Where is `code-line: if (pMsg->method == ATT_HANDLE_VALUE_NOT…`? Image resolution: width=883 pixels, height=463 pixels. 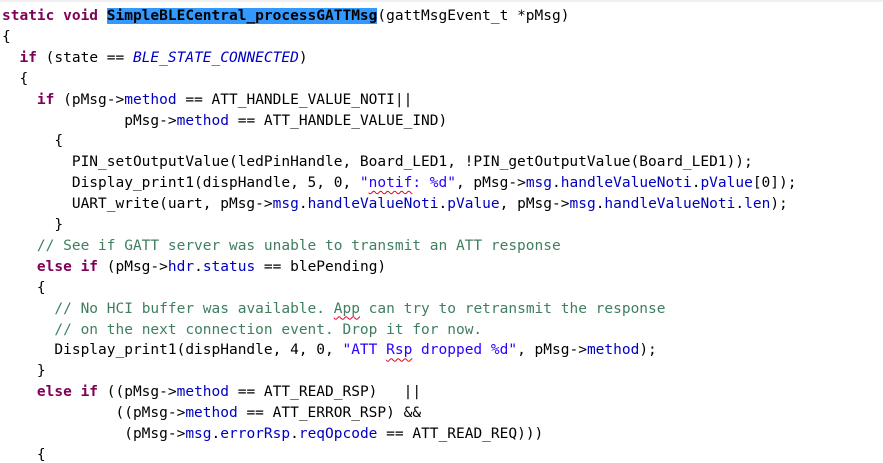 code-line: if (pMsg->method == ATT_HANDLE_VALUE_NOT… is located at coordinates (207, 100).